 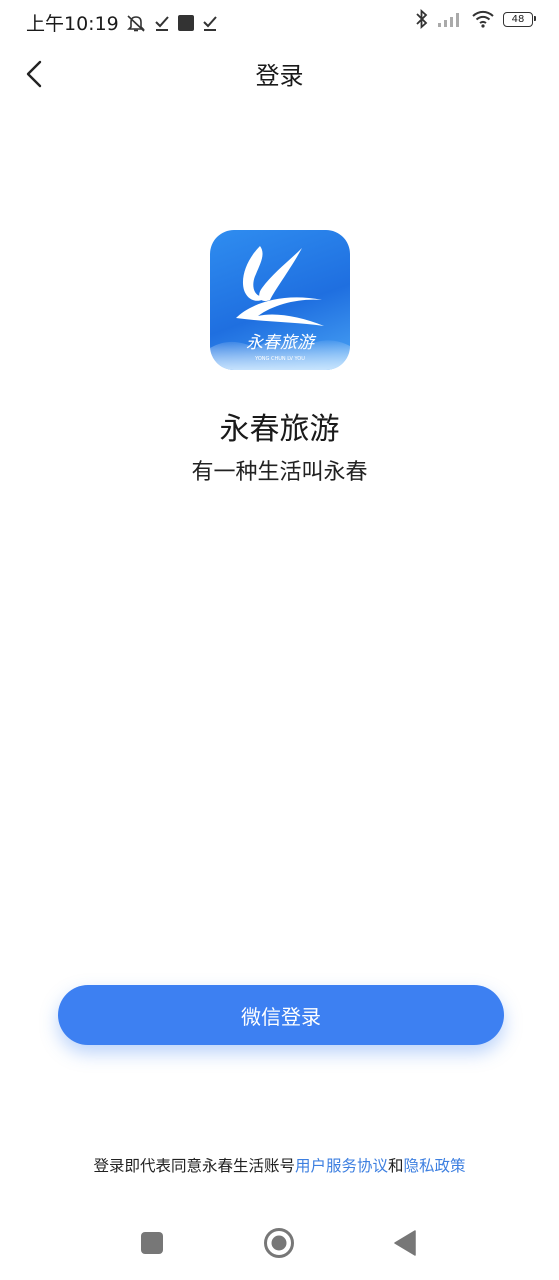 What do you see at coordinates (279, 76) in the screenshot?
I see `page-title: 登录` at bounding box center [279, 76].